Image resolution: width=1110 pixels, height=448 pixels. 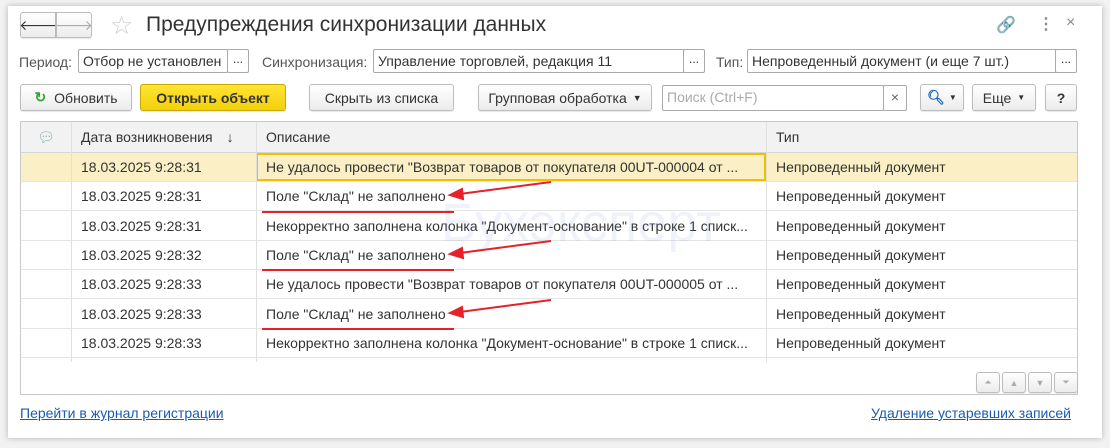 What do you see at coordinates (407, 255) in the screenshot?
I see `annotation-arrows` at bounding box center [407, 255].